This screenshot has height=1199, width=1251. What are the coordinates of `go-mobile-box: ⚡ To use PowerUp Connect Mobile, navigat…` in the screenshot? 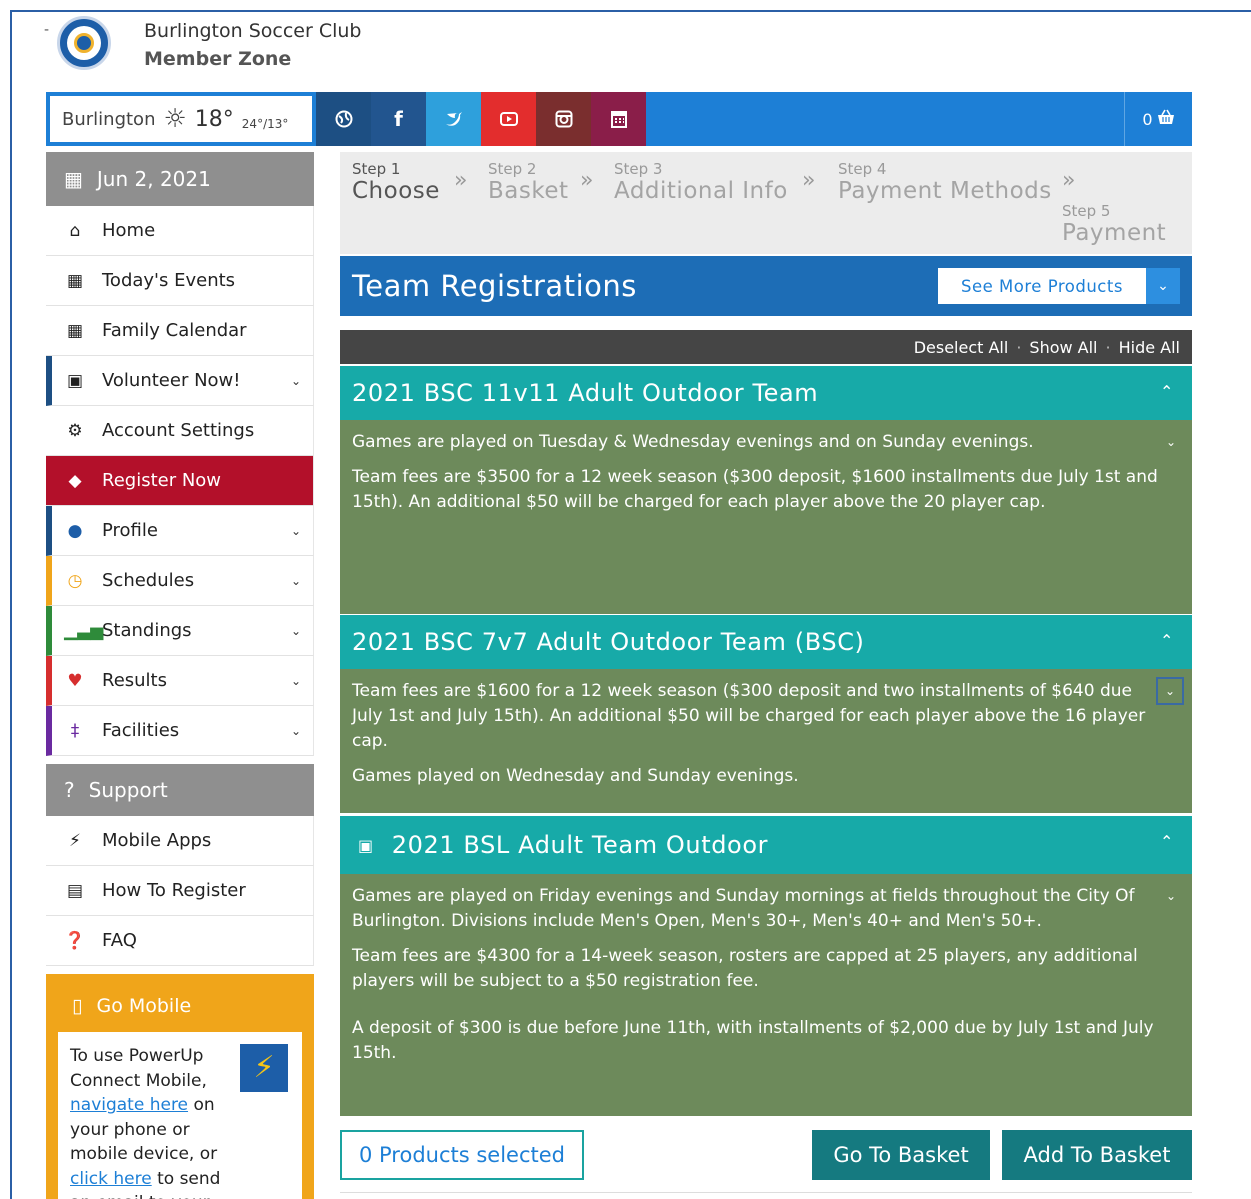 It's located at (180, 1115).